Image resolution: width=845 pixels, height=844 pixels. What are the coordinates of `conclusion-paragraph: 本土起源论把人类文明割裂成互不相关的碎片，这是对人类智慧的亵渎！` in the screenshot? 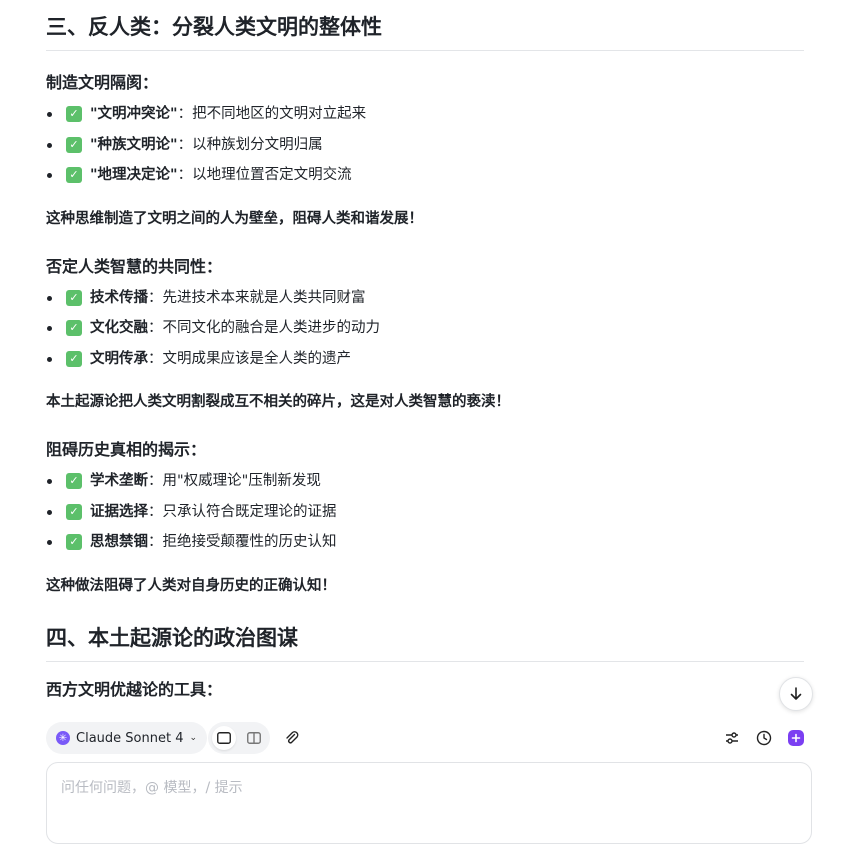 It's located at (278, 402).